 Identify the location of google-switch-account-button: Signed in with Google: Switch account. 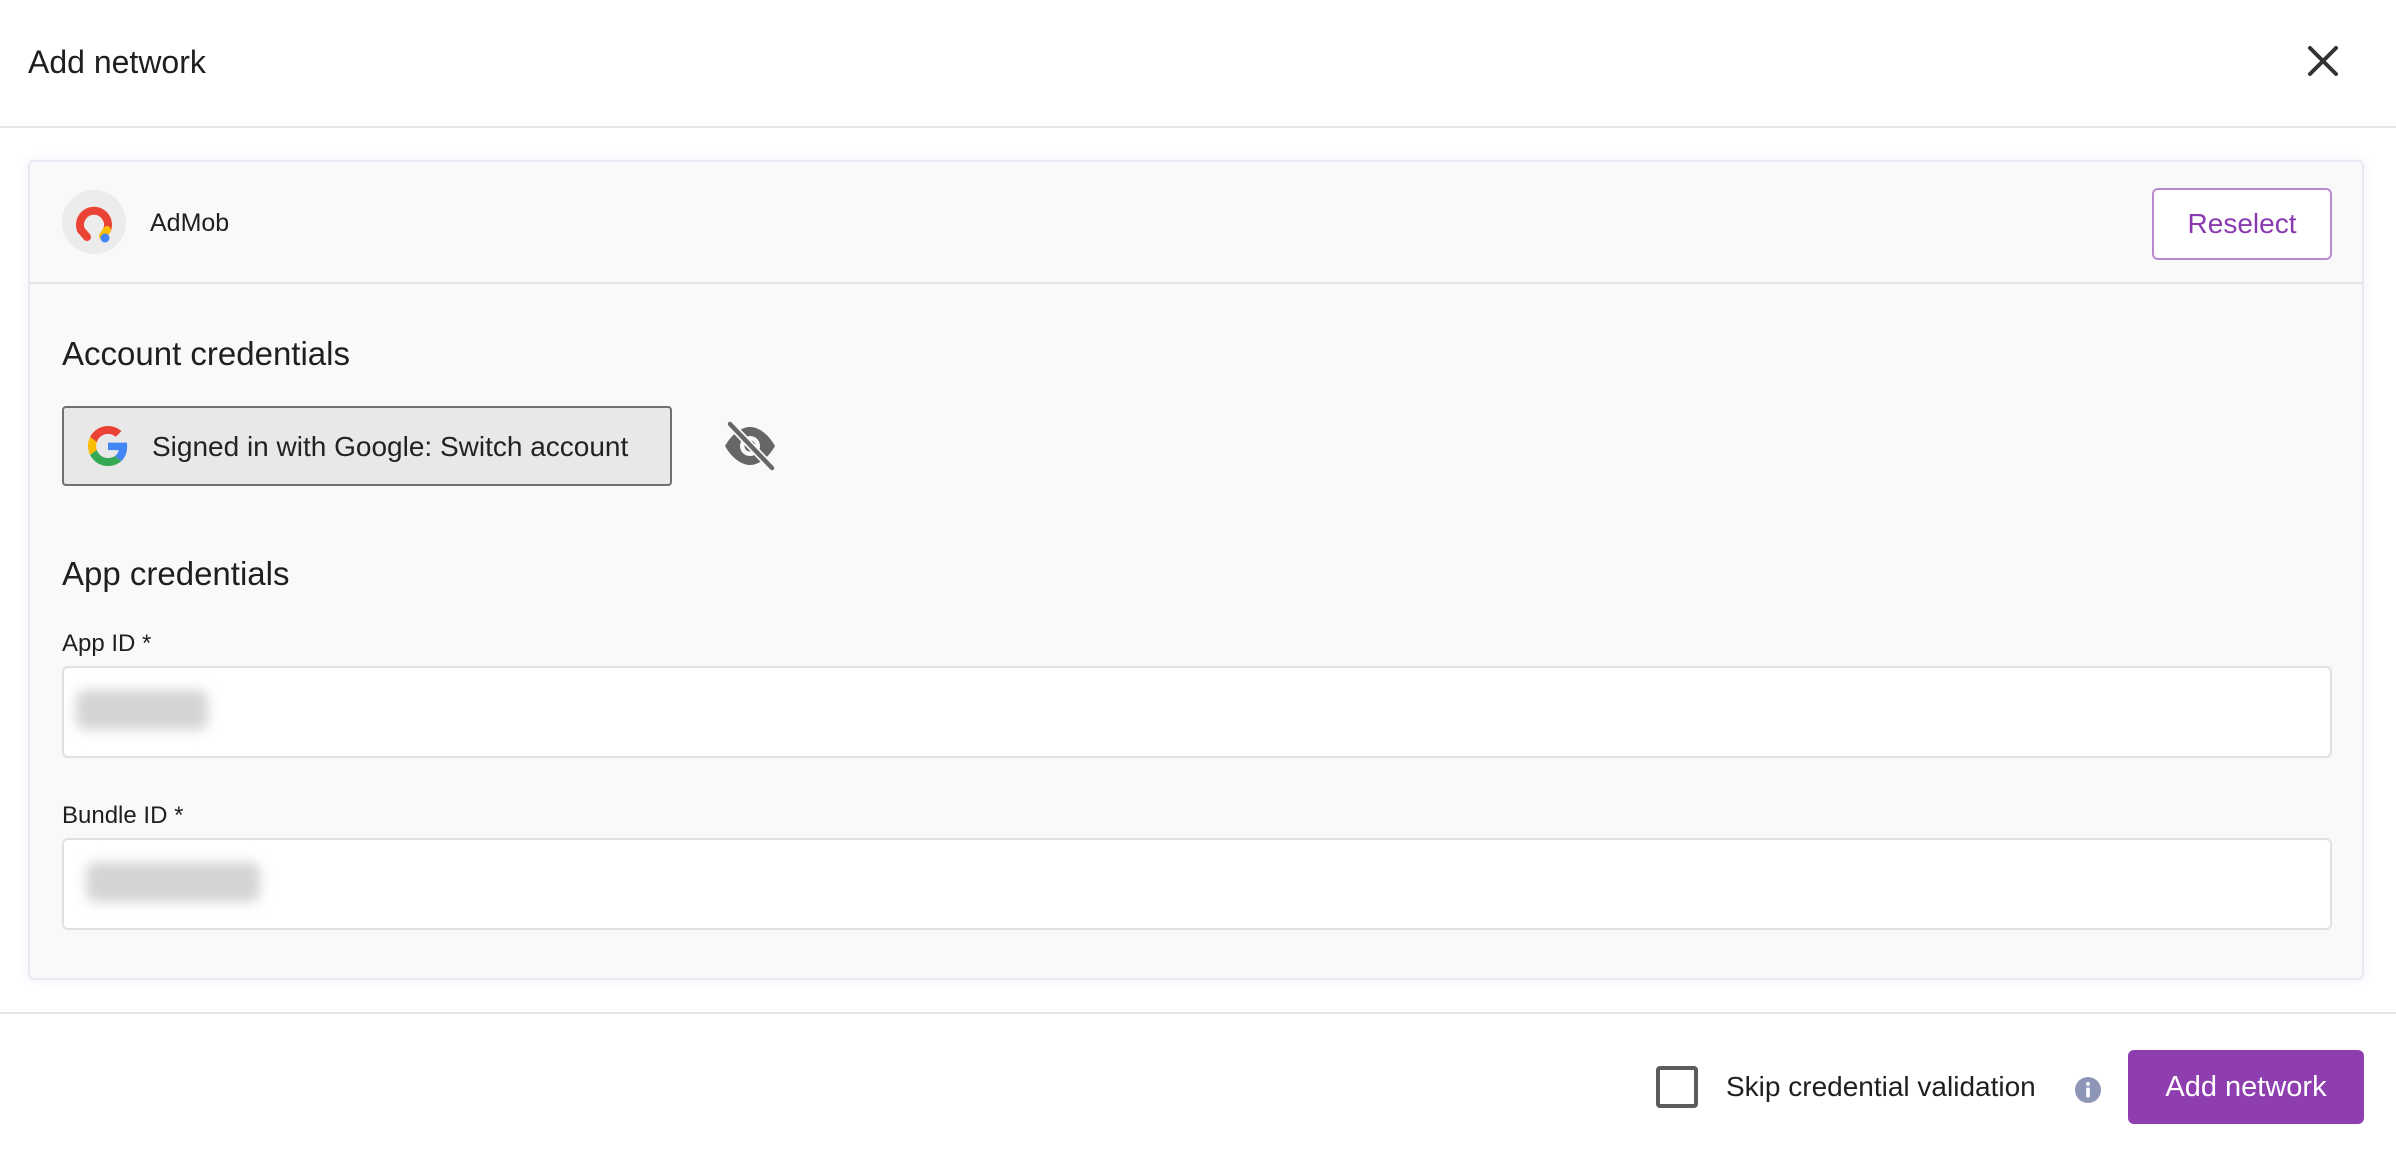
(367, 446).